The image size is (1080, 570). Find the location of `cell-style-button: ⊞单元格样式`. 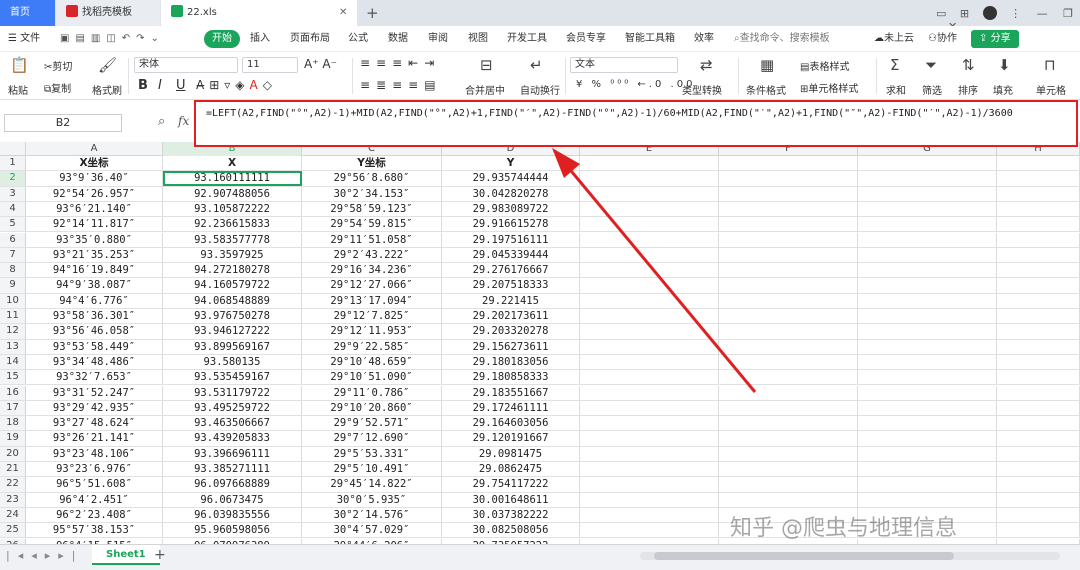

cell-style-button: ⊞单元格样式 is located at coordinates (829, 87).